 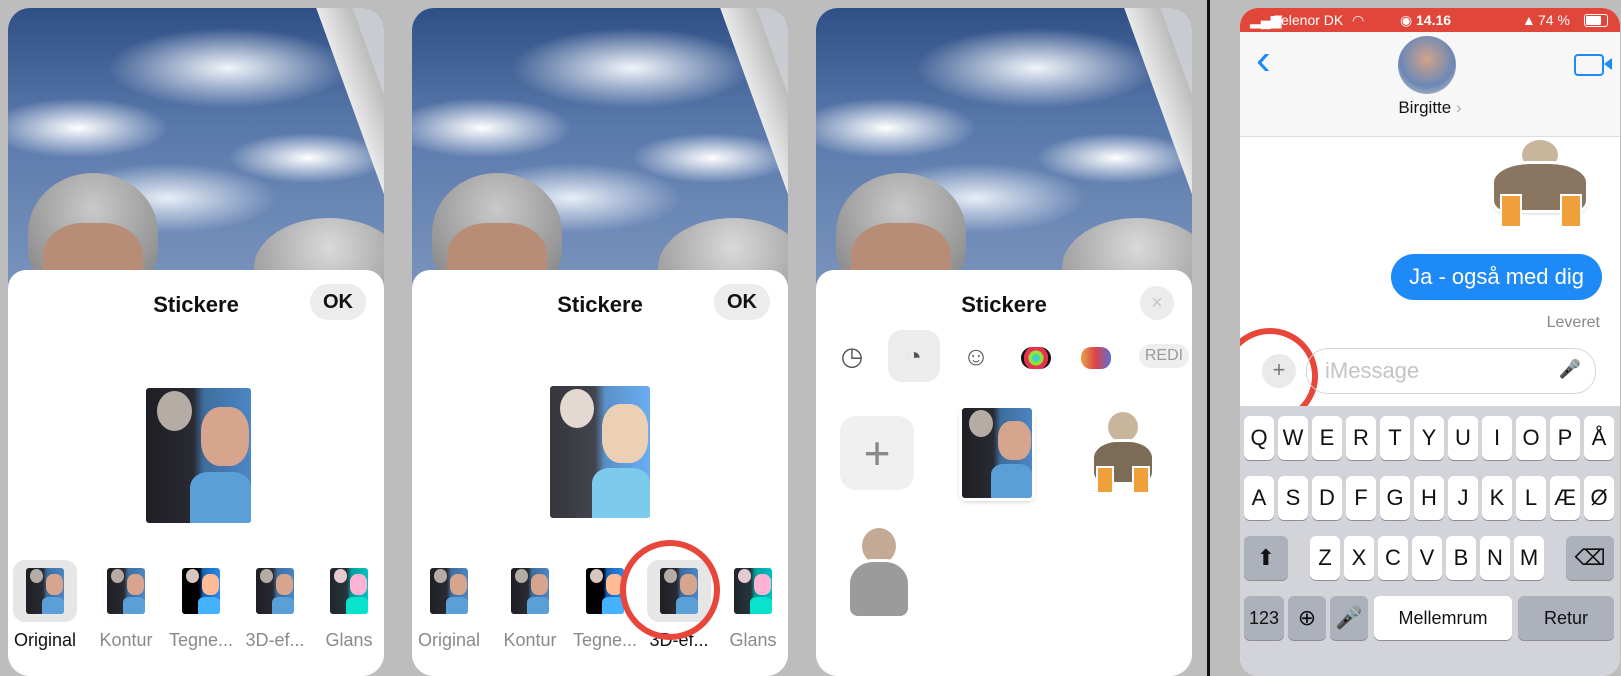 I want to click on dictation-icon: 🎤, so click(x=1349, y=618).